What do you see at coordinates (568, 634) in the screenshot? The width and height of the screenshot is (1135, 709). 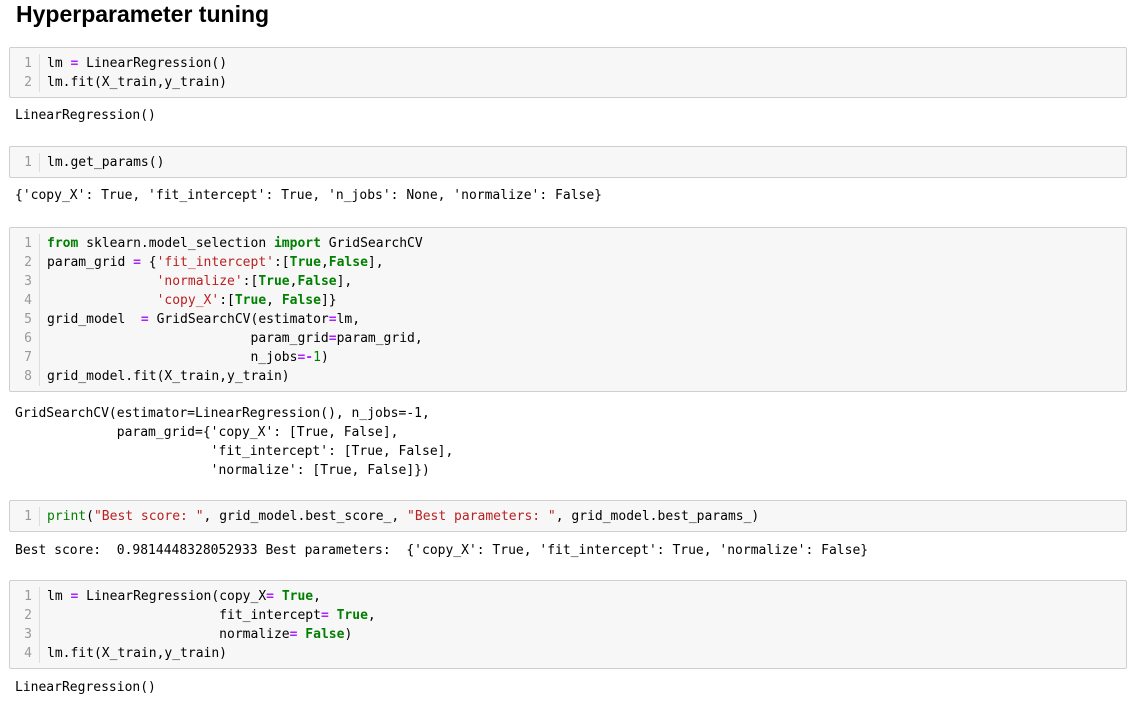 I see `code-line: 3 normalize= False)` at bounding box center [568, 634].